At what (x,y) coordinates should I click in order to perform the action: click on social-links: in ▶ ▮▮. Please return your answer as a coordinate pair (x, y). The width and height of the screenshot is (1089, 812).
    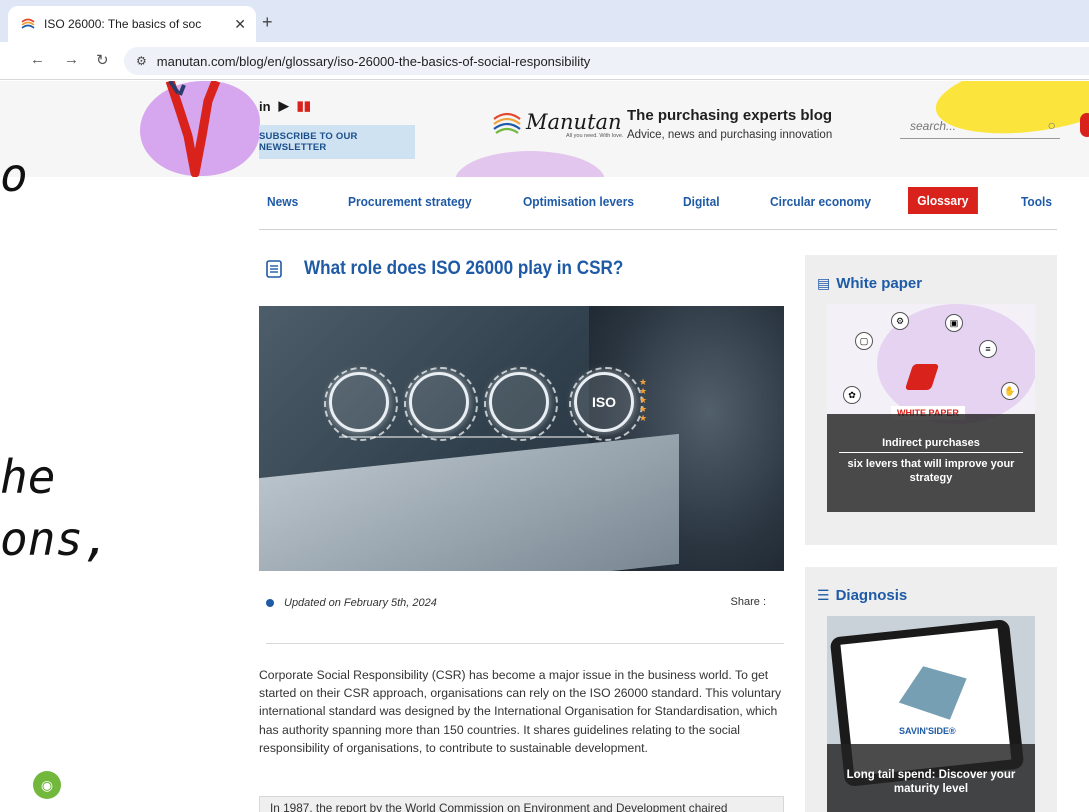
    Looking at the image, I should click on (285, 106).